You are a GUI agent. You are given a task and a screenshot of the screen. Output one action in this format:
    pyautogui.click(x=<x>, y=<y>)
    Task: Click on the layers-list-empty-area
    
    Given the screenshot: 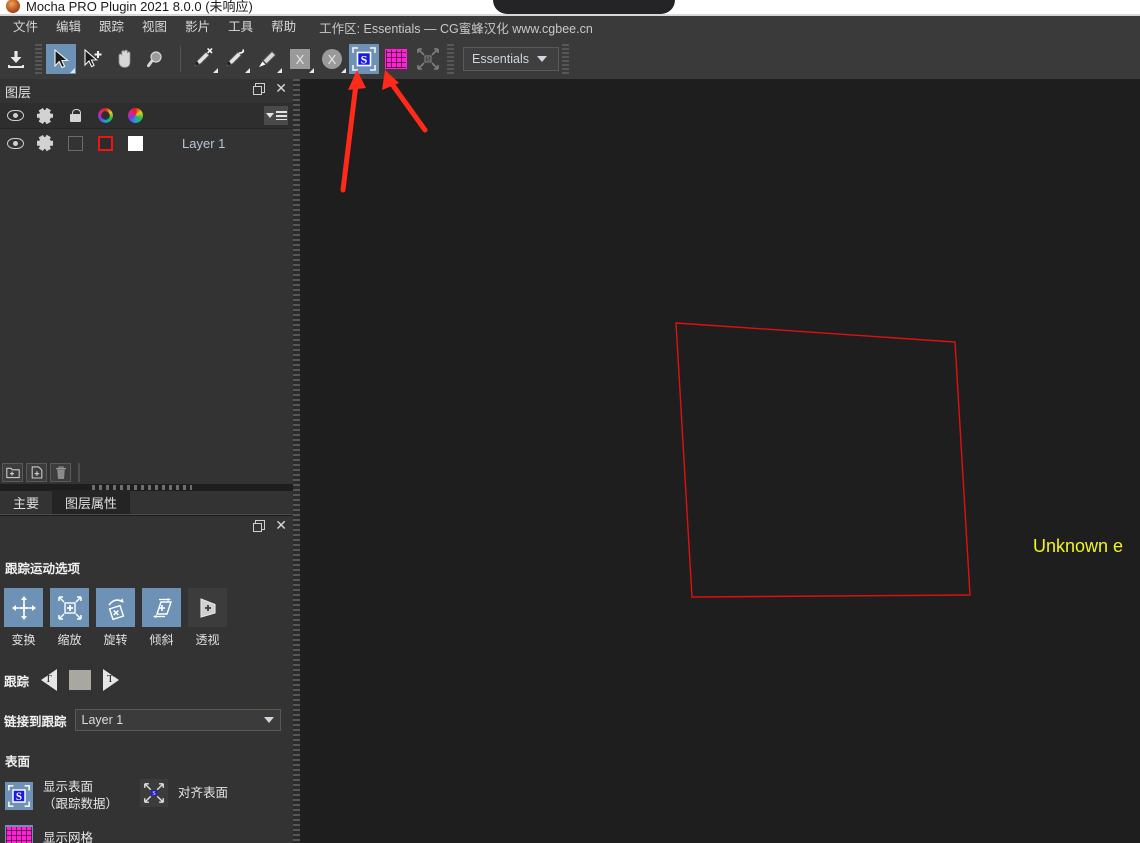 What is the action you would take?
    pyautogui.click(x=146, y=309)
    